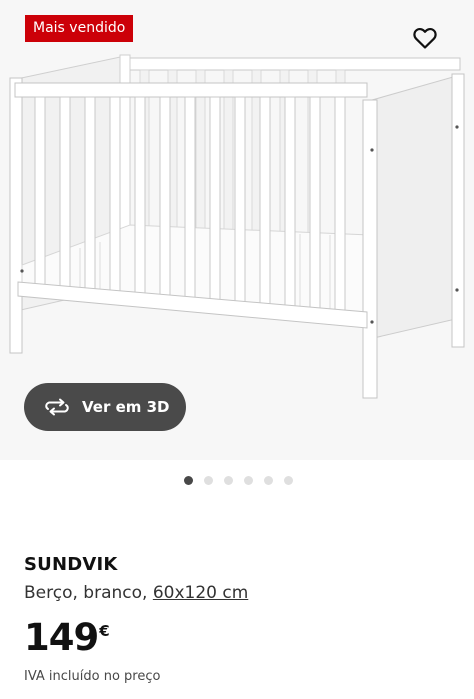  What do you see at coordinates (92, 676) in the screenshot?
I see `vat-note: IVA incluído no preço` at bounding box center [92, 676].